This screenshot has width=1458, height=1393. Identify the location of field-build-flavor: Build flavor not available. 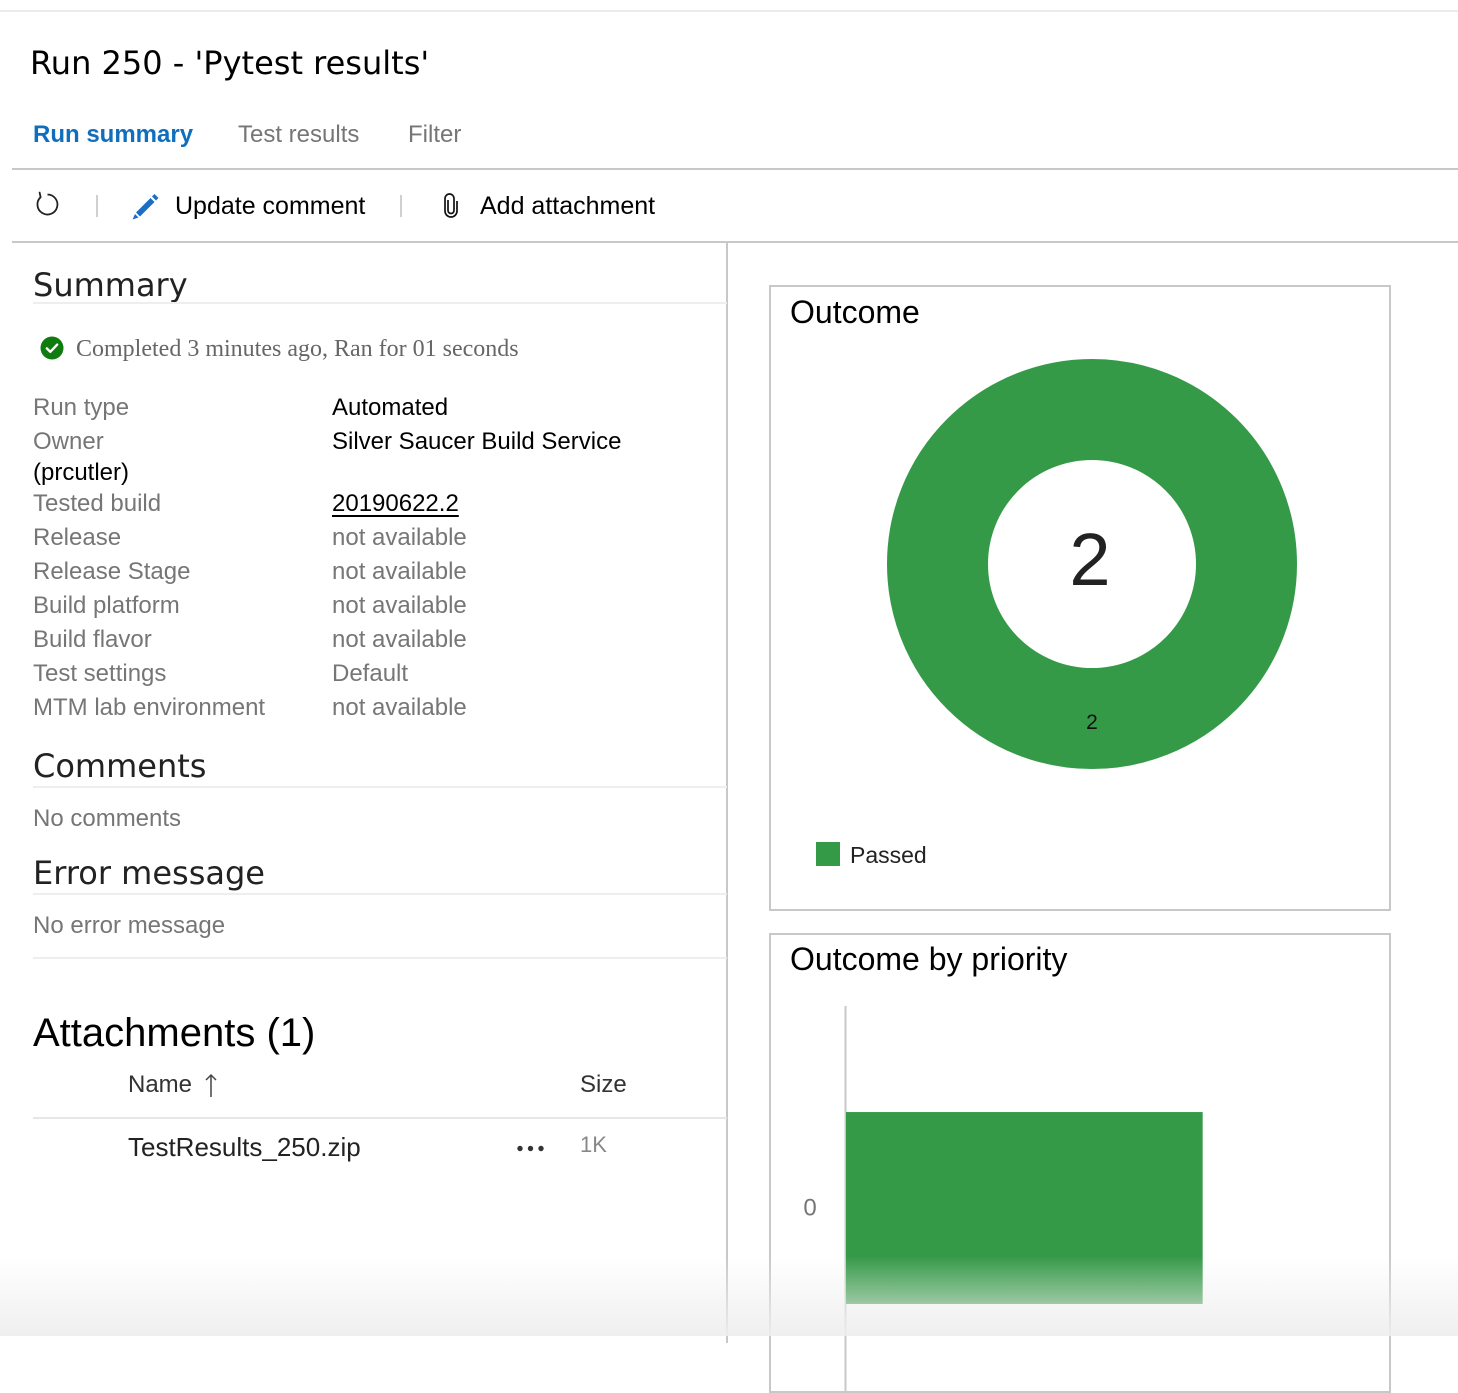
(378, 640).